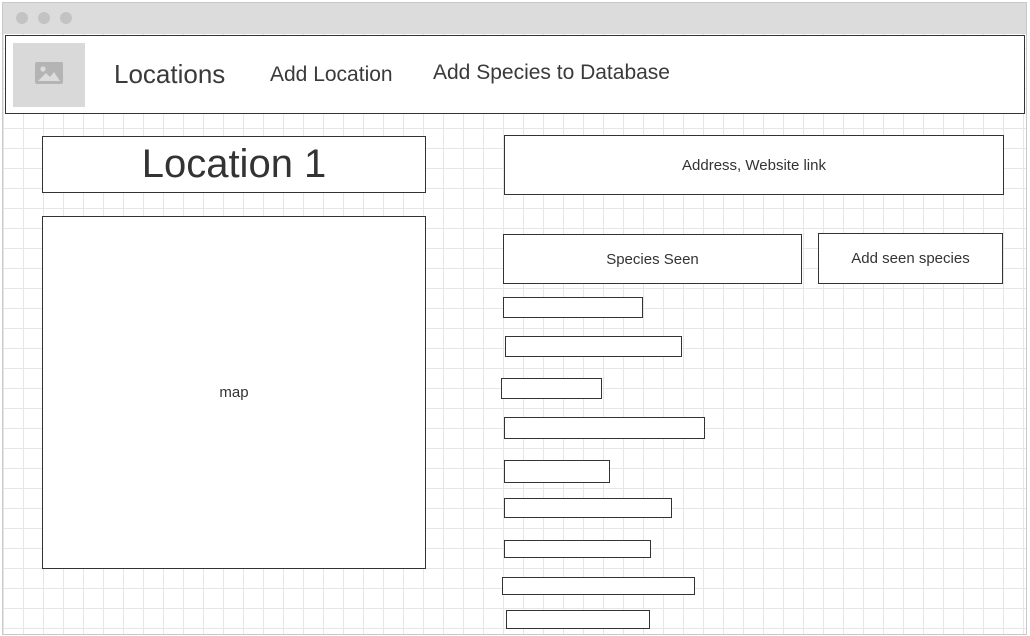 Image resolution: width=1030 pixels, height=636 pixels. Describe the element at coordinates (234, 164) in the screenshot. I see `location-title: Location 1` at that location.